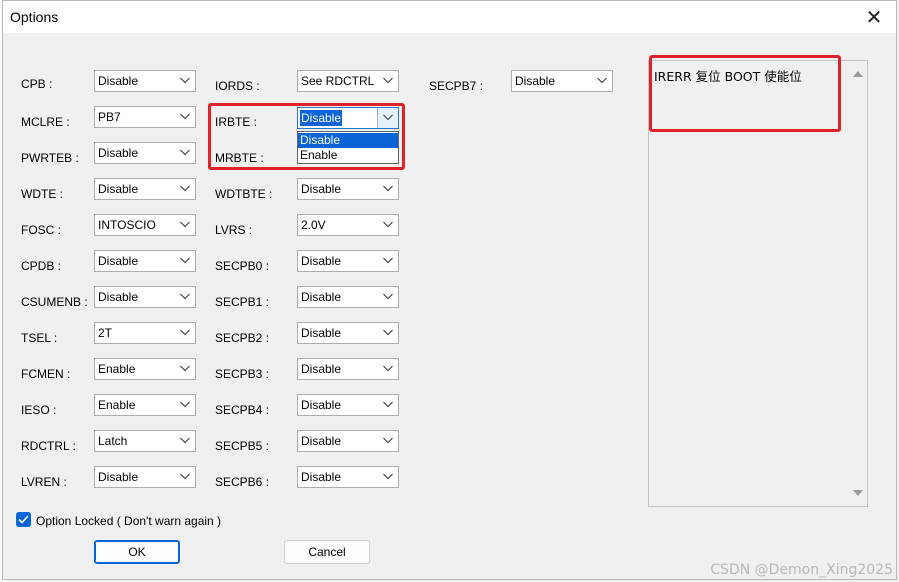 This screenshot has height=582, width=899. What do you see at coordinates (242, 482) in the screenshot?
I see `label-secpb6: SECPB6 :` at bounding box center [242, 482].